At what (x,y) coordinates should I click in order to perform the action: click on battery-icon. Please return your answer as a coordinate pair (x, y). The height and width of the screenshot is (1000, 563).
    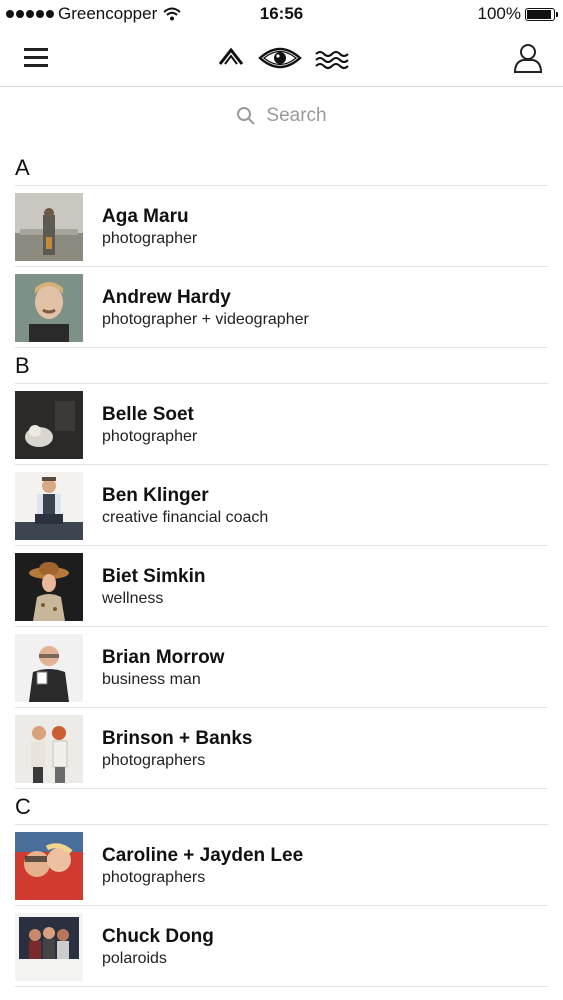
    Looking at the image, I should click on (541, 14).